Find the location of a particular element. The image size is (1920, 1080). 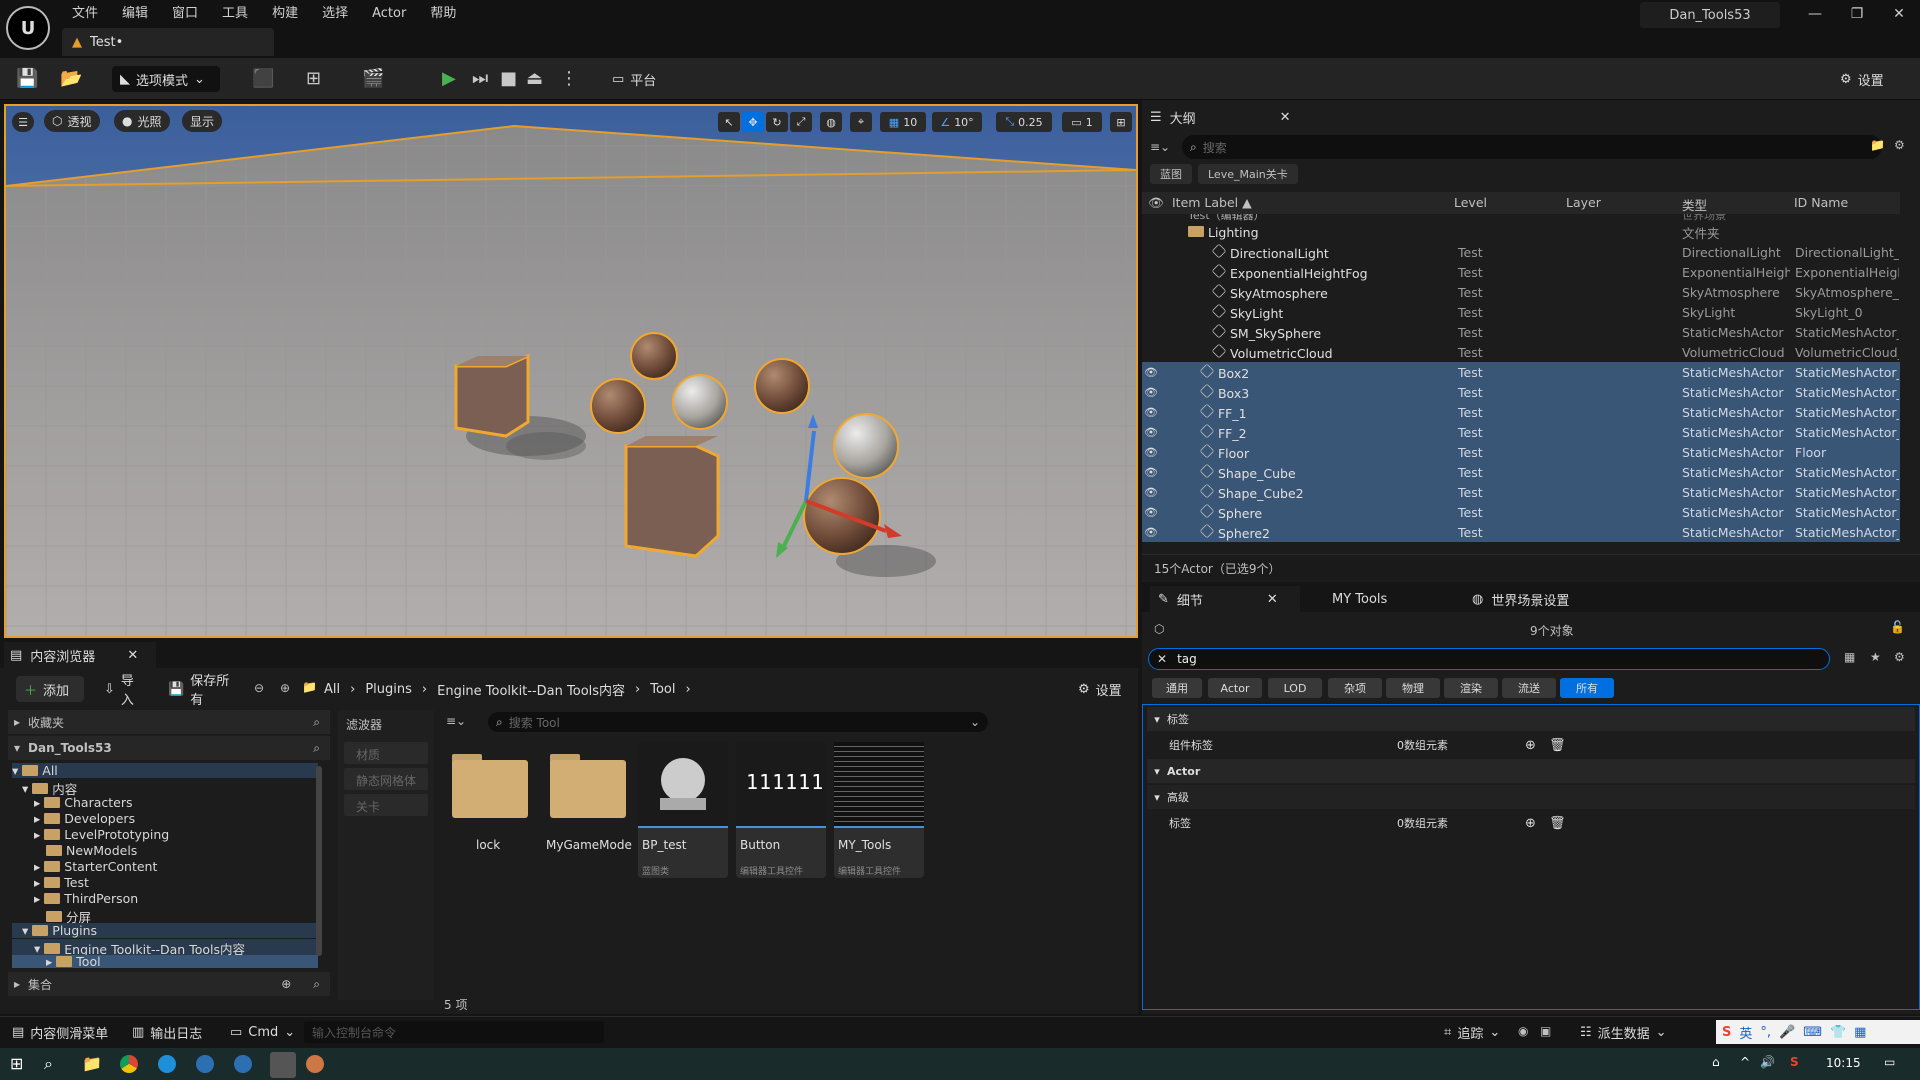

outliner-world-row: Test（编辑器） 世界场景 is located at coordinates (1521, 218).